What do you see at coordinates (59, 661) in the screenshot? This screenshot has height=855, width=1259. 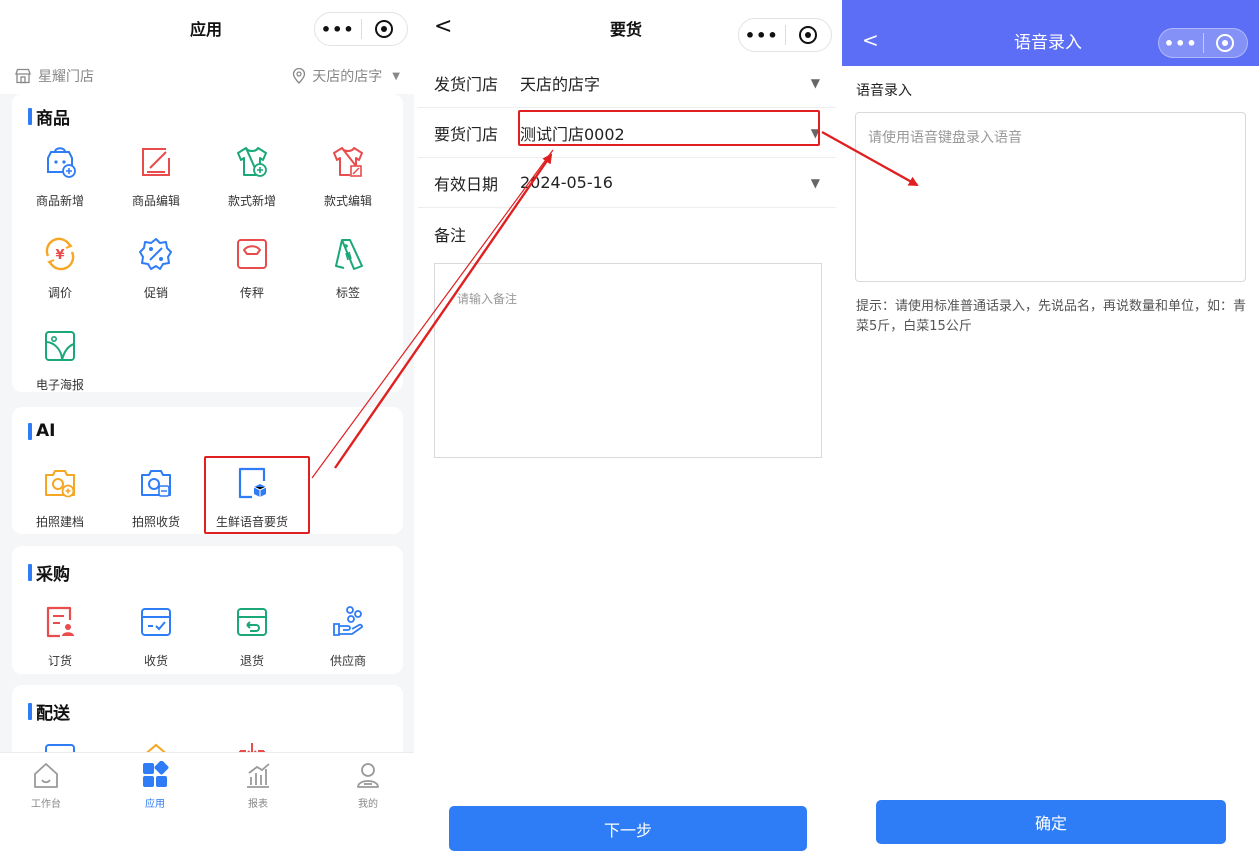 I see `app-label: 订货` at bounding box center [59, 661].